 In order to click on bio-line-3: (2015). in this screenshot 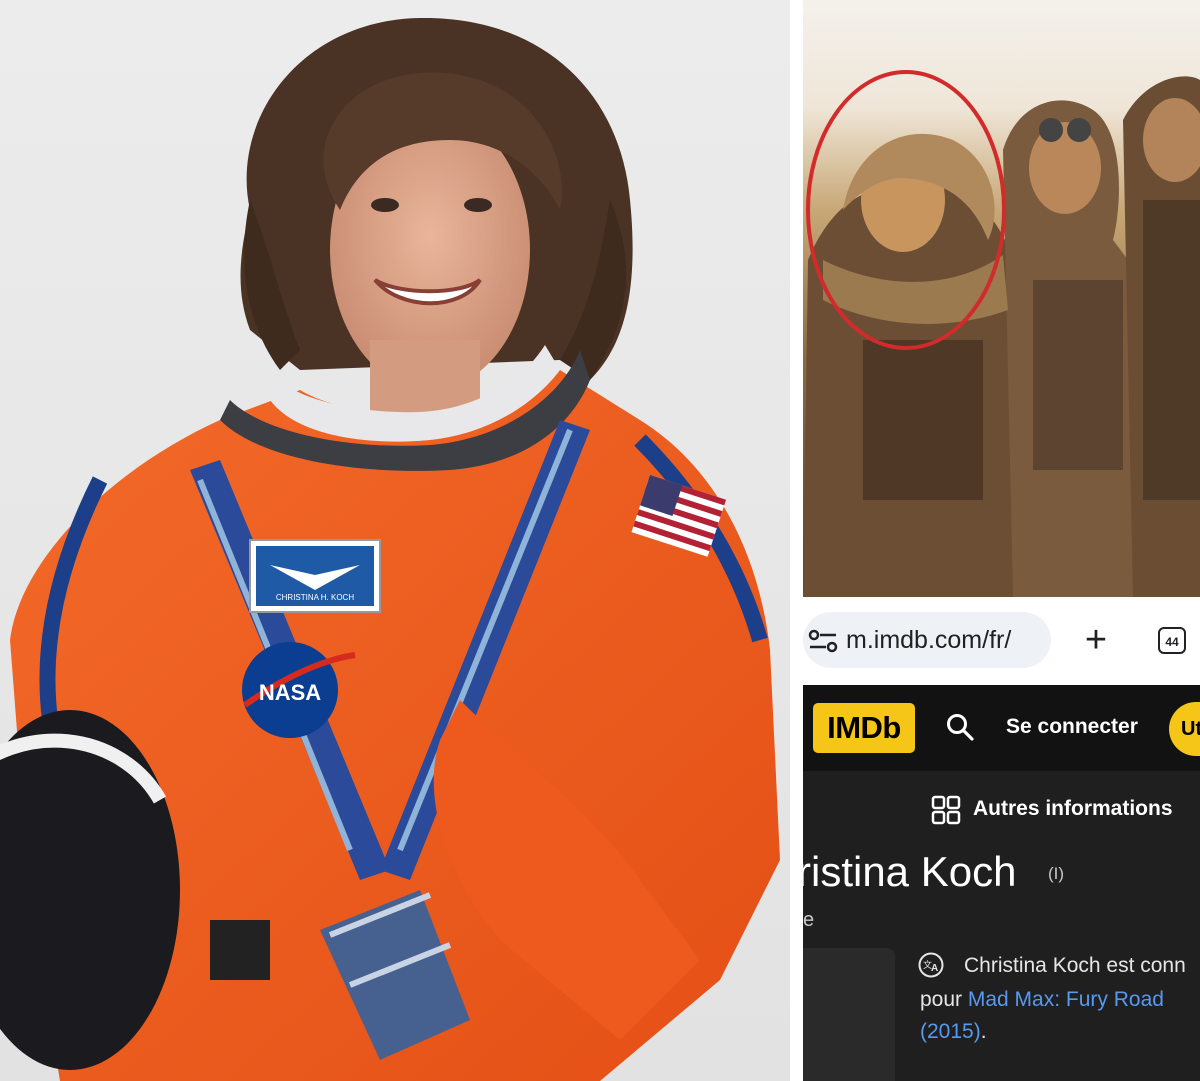, I will do `click(953, 1032)`.